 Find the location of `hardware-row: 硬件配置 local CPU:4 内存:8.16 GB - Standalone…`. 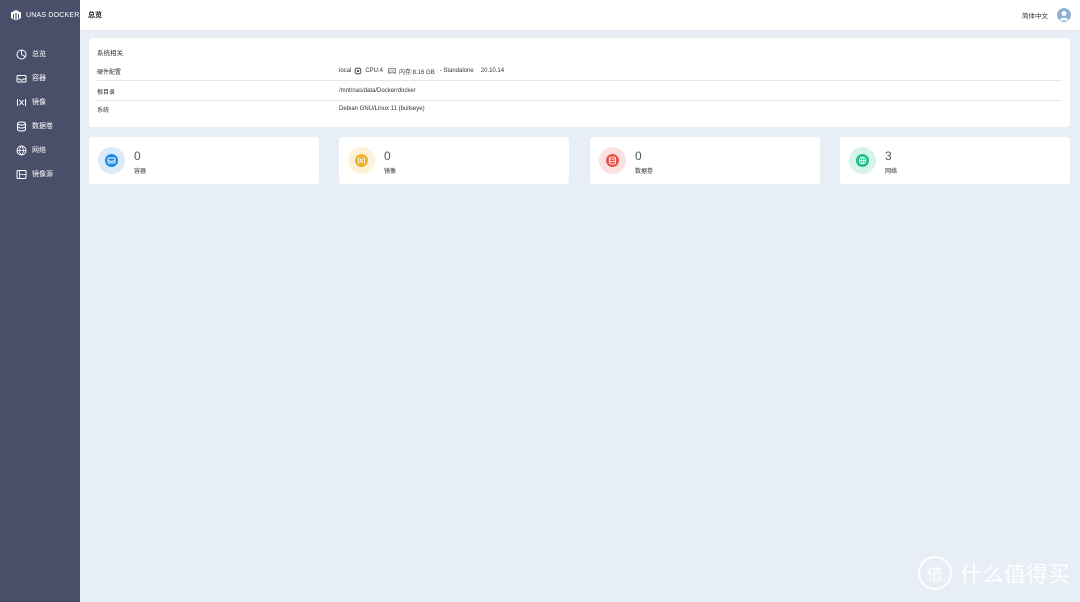

hardware-row: 硬件配置 local CPU:4 内存:8.16 GB - Standalone… is located at coordinates (579, 71).